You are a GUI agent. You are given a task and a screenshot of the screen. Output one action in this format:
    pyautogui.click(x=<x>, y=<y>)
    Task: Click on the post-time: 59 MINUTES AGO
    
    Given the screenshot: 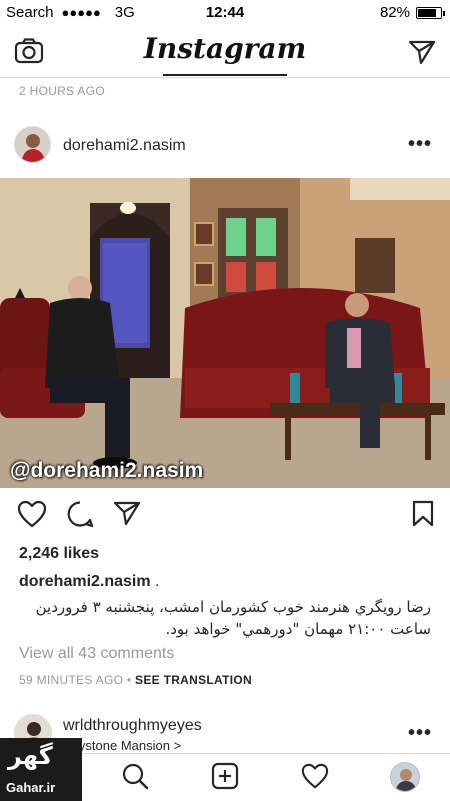 What is the action you would take?
    pyautogui.click(x=71, y=680)
    